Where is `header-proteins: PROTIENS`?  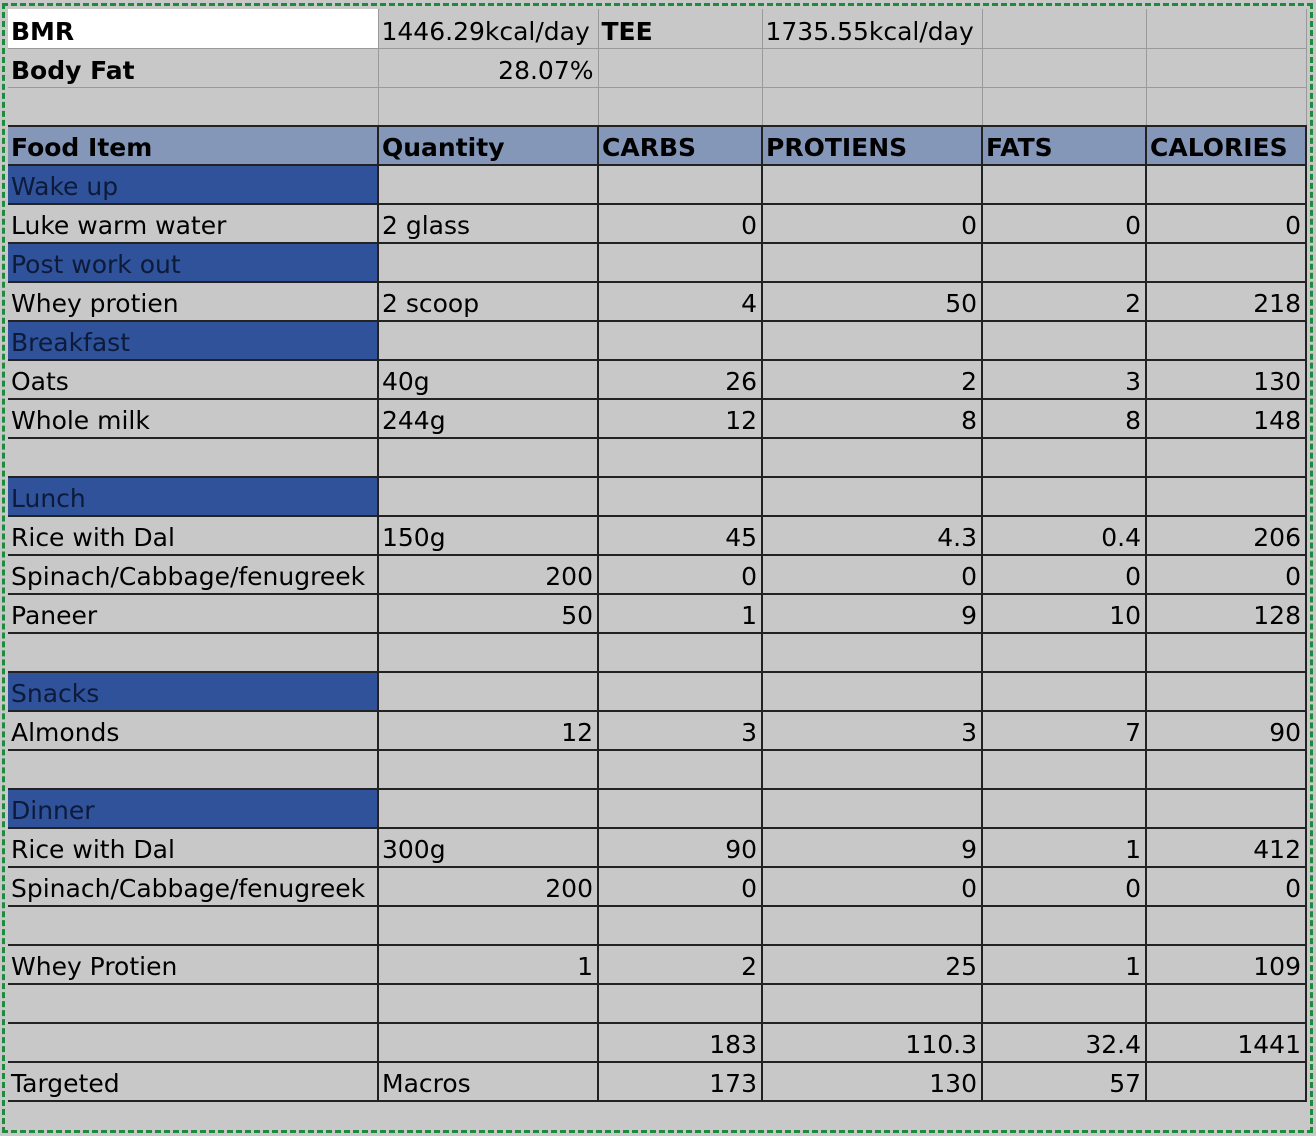 header-proteins: PROTIENS is located at coordinates (872, 145).